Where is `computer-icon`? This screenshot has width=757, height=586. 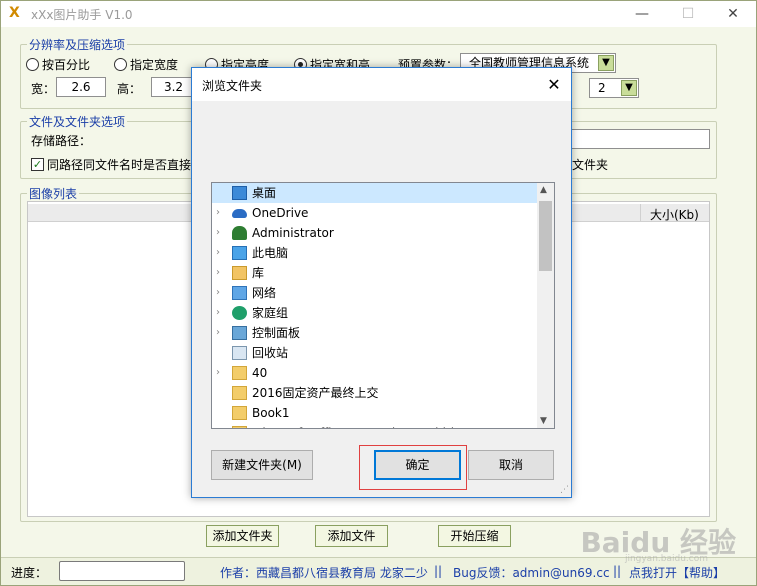
computer-icon is located at coordinates (239, 253).